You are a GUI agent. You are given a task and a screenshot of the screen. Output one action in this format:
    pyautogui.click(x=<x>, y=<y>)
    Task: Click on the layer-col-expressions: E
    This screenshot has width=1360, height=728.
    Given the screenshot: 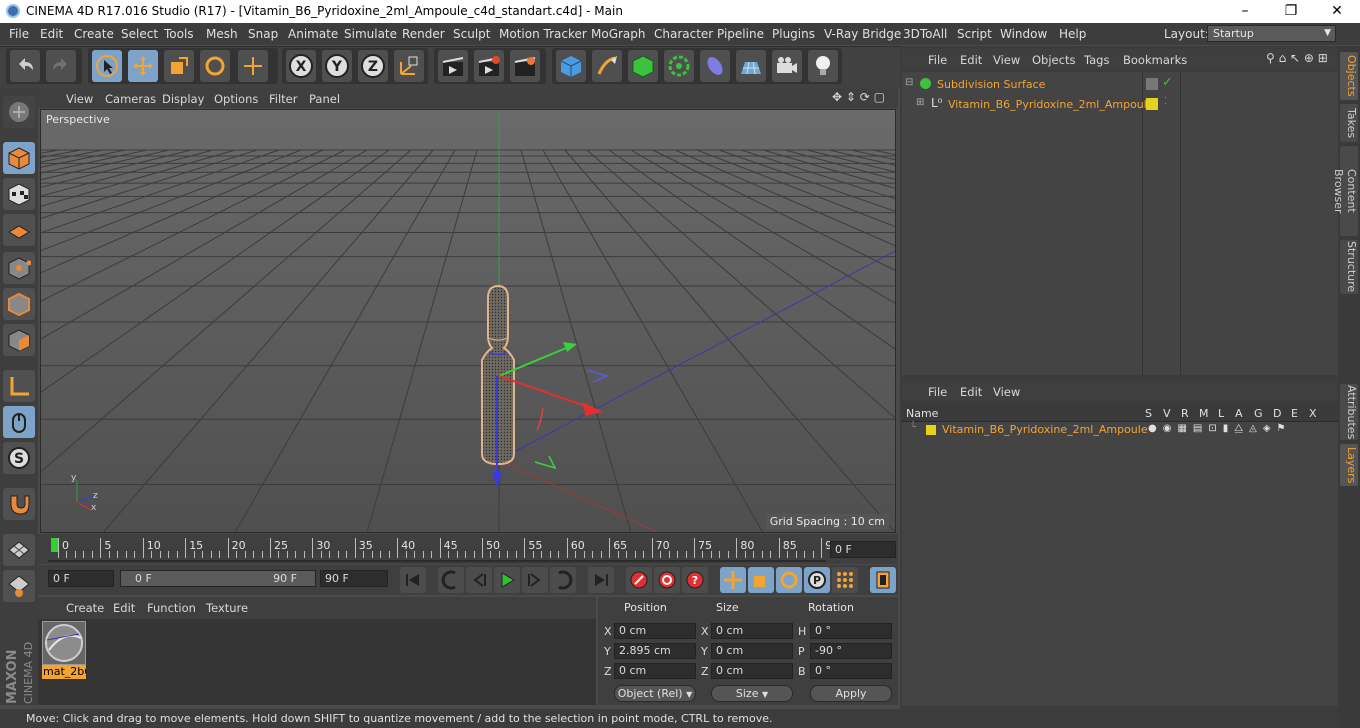 What is the action you would take?
    pyautogui.click(x=1294, y=413)
    